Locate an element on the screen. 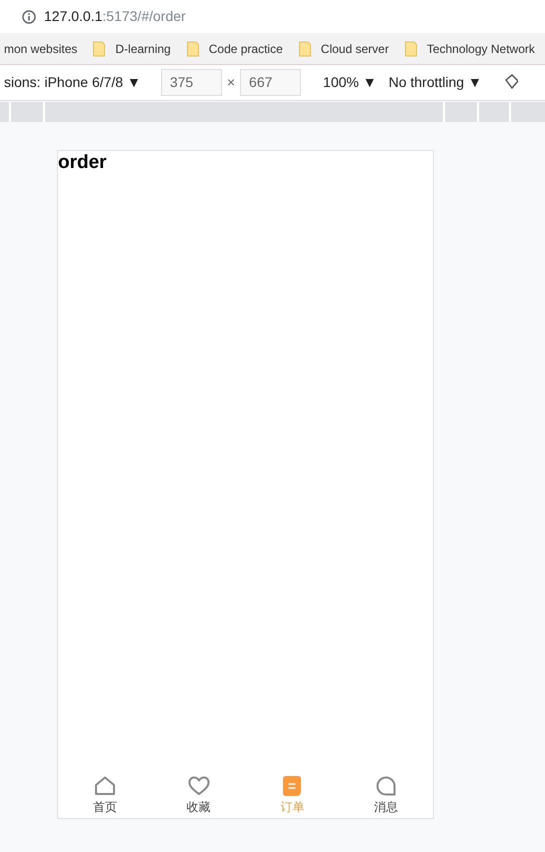 The width and height of the screenshot is (545, 852). home-icon is located at coordinates (105, 786).